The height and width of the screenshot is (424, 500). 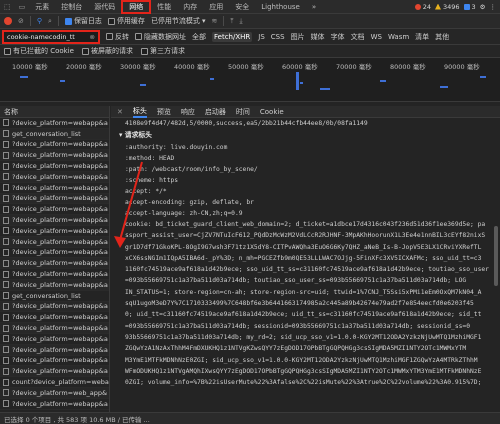 What do you see at coordinates (314, 7) in the screenshot?
I see `more-tabs-button: »` at bounding box center [314, 7].